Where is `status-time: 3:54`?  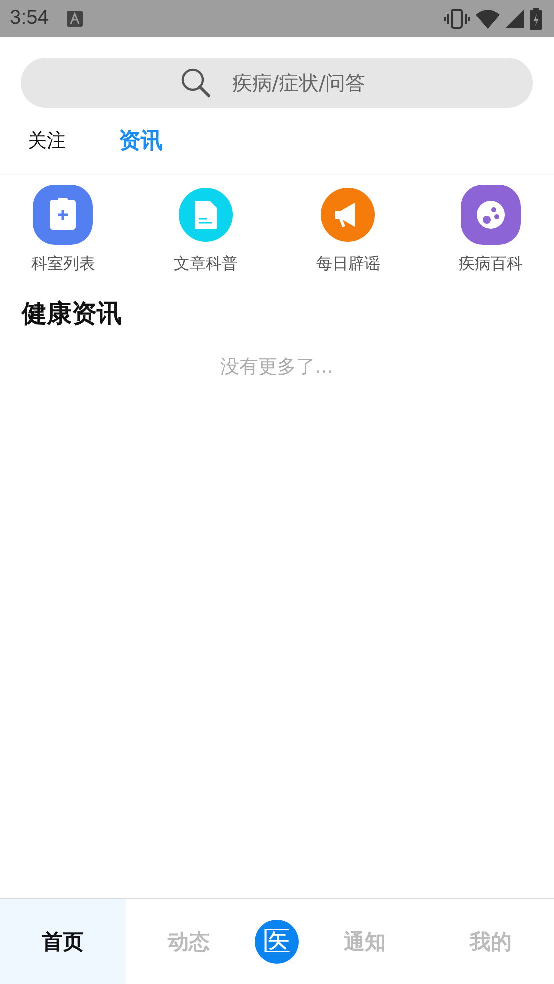
status-time: 3:54 is located at coordinates (29, 18).